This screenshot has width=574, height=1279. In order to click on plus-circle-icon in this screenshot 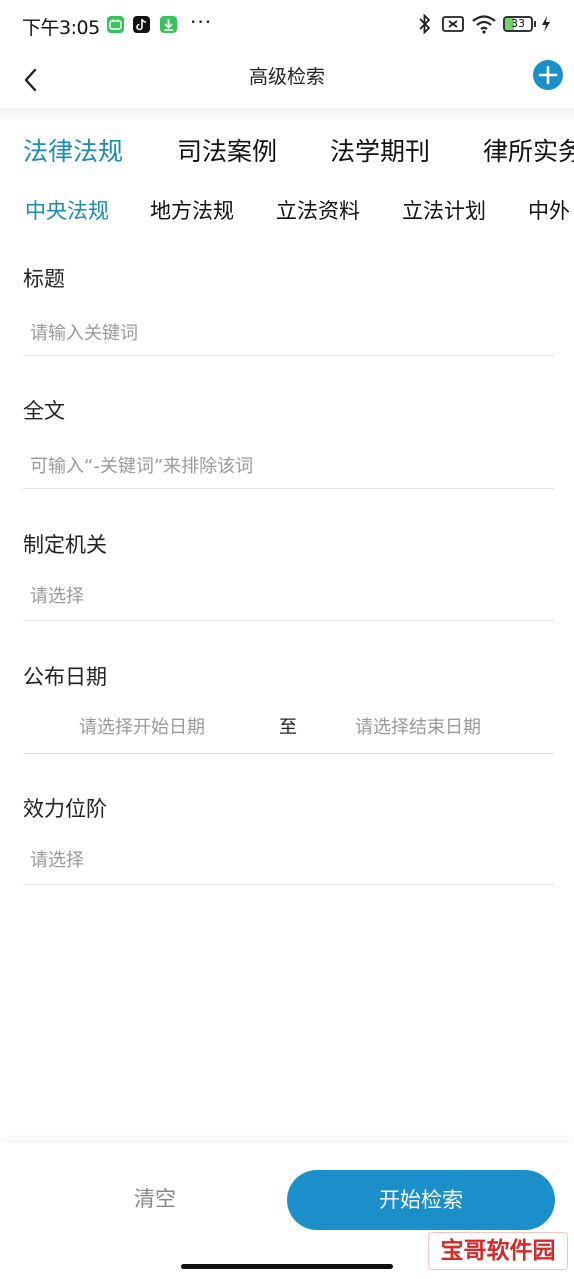, I will do `click(548, 75)`.